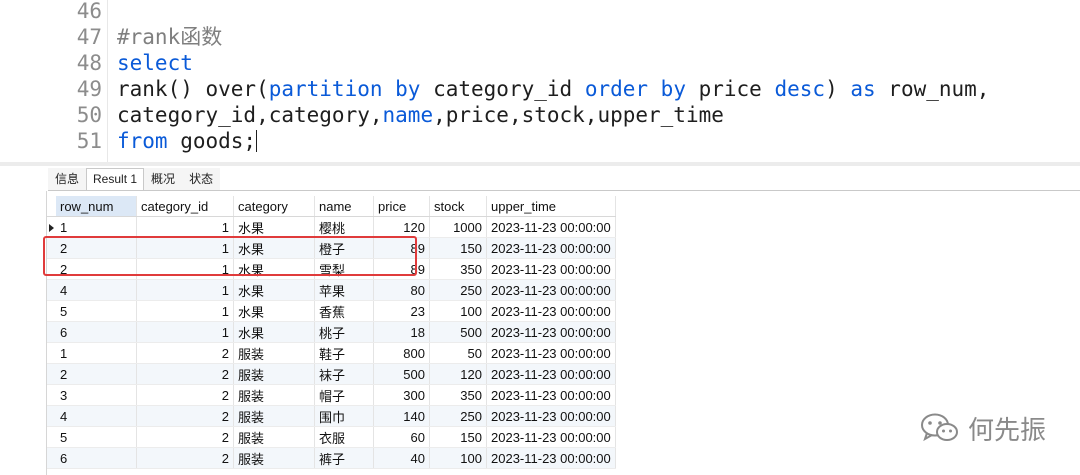 This screenshot has height=475, width=1080. I want to click on table-row: 6 2 服装 裤子 40 100 2023-11-23 00:00:00, so click(331, 458).